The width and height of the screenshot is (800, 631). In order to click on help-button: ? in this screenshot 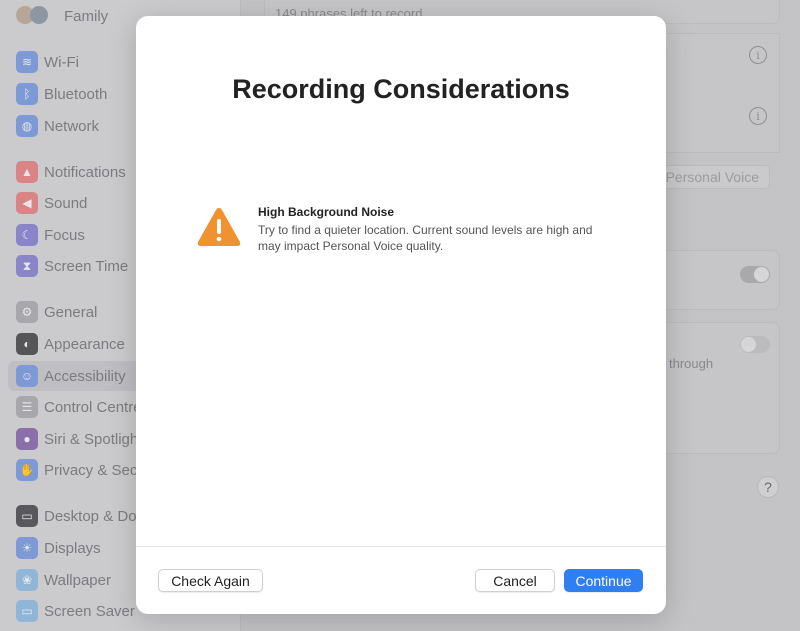, I will do `click(768, 487)`.